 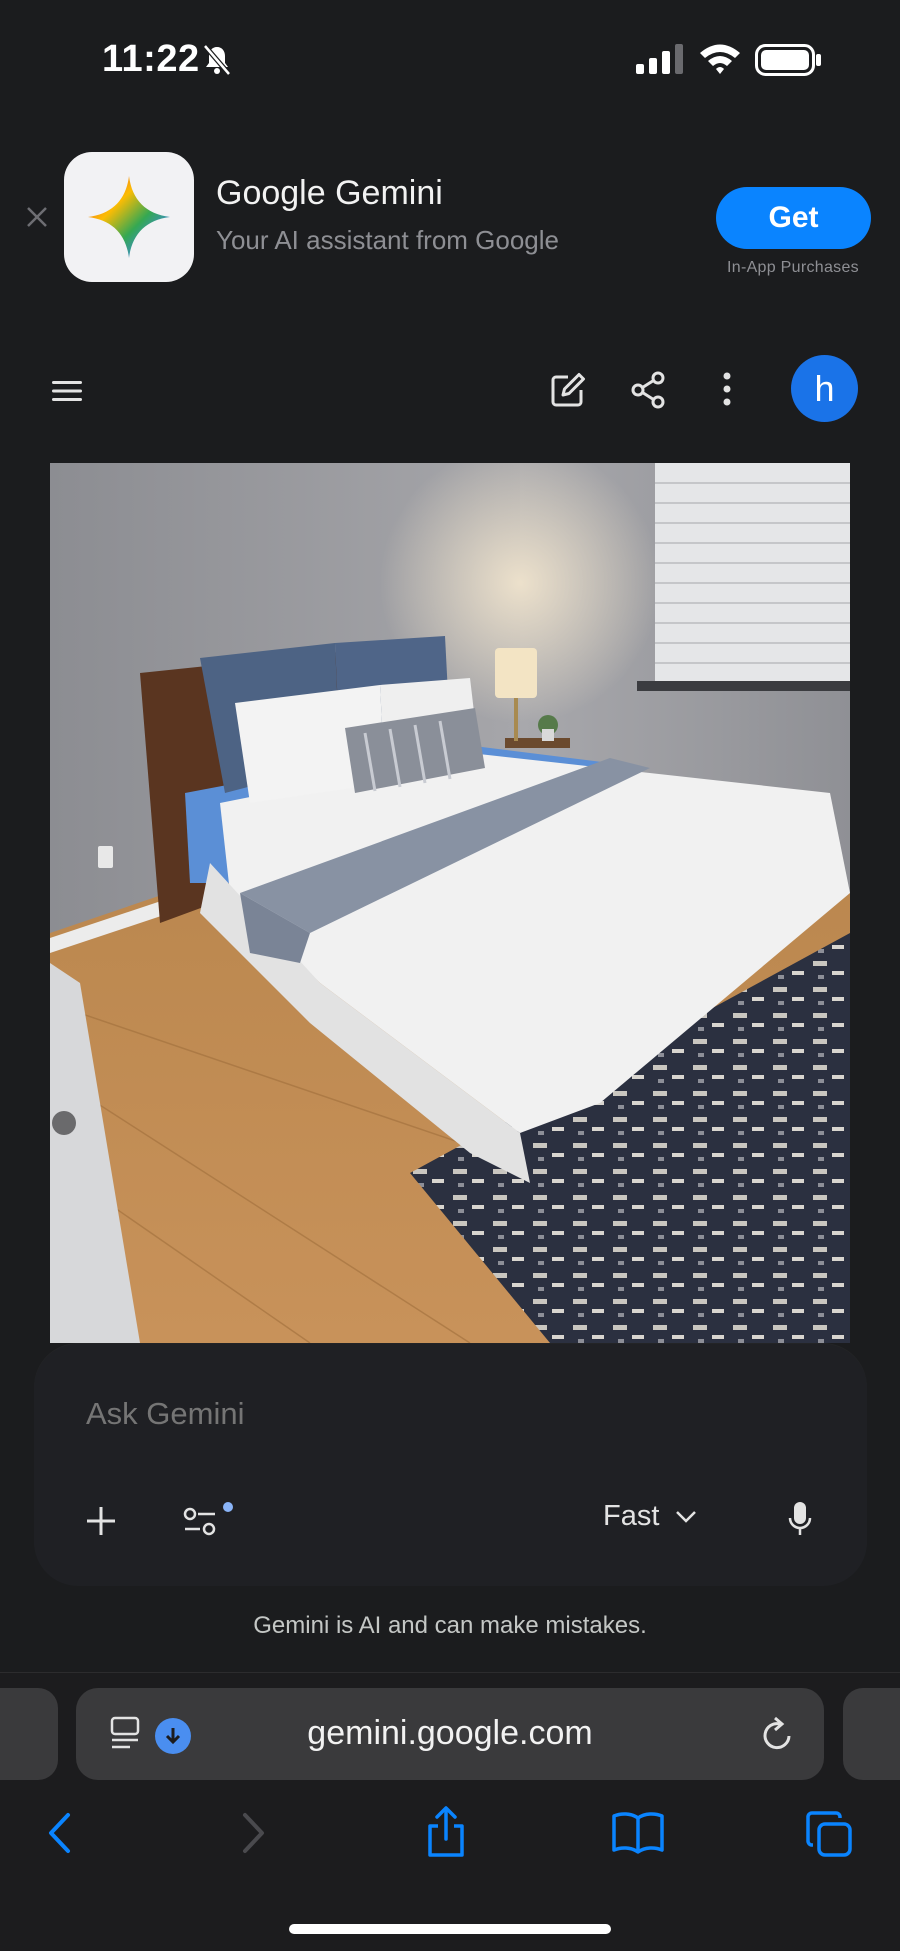 I want to click on share-sheet-icon, so click(x=446, y=1832).